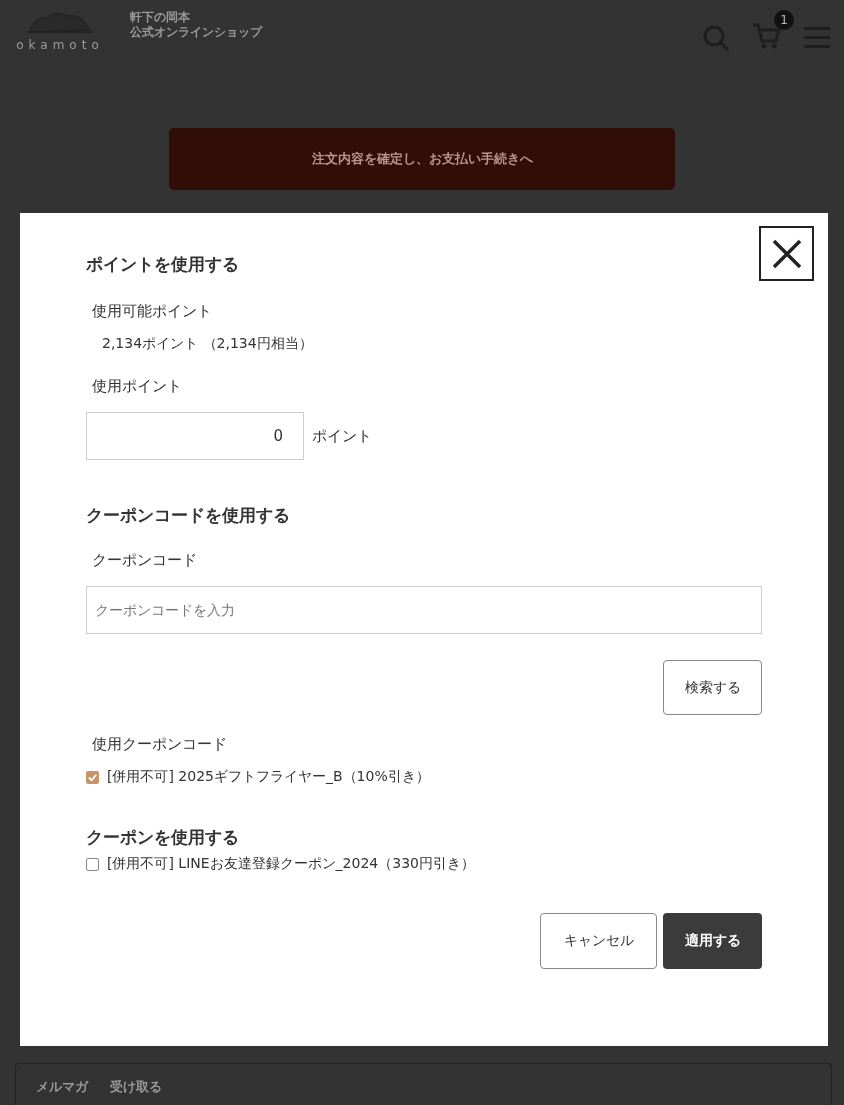  What do you see at coordinates (163, 264) in the screenshot?
I see `section-title: ポイントを使用する` at bounding box center [163, 264].